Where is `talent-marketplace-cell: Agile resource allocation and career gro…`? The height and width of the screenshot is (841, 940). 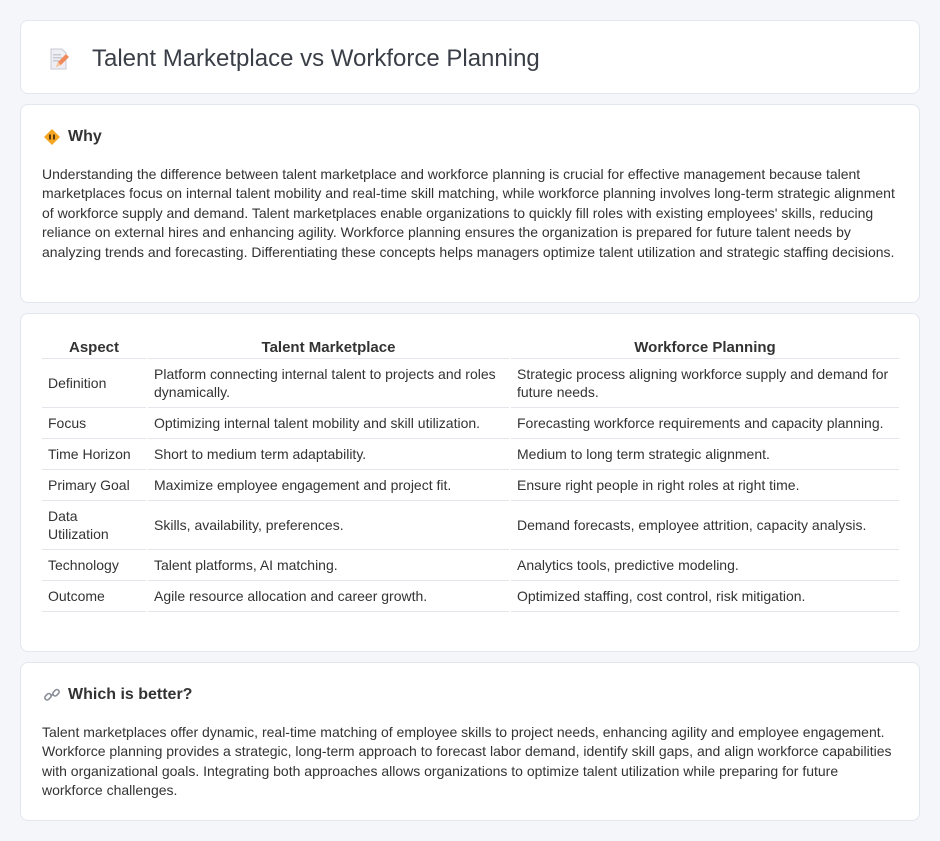 talent-marketplace-cell: Agile resource allocation and career gro… is located at coordinates (328, 596).